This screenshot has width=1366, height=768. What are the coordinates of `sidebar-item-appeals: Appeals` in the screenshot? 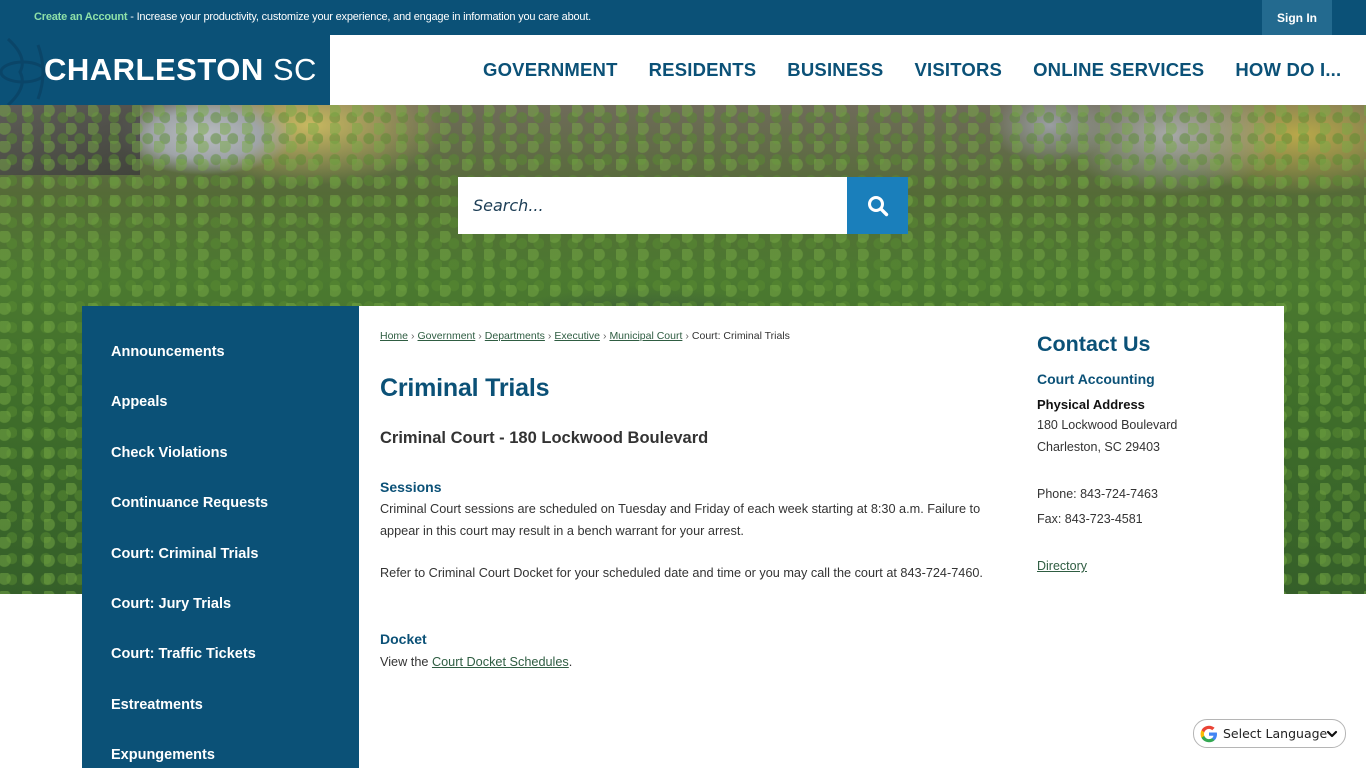 It's located at (139, 402).